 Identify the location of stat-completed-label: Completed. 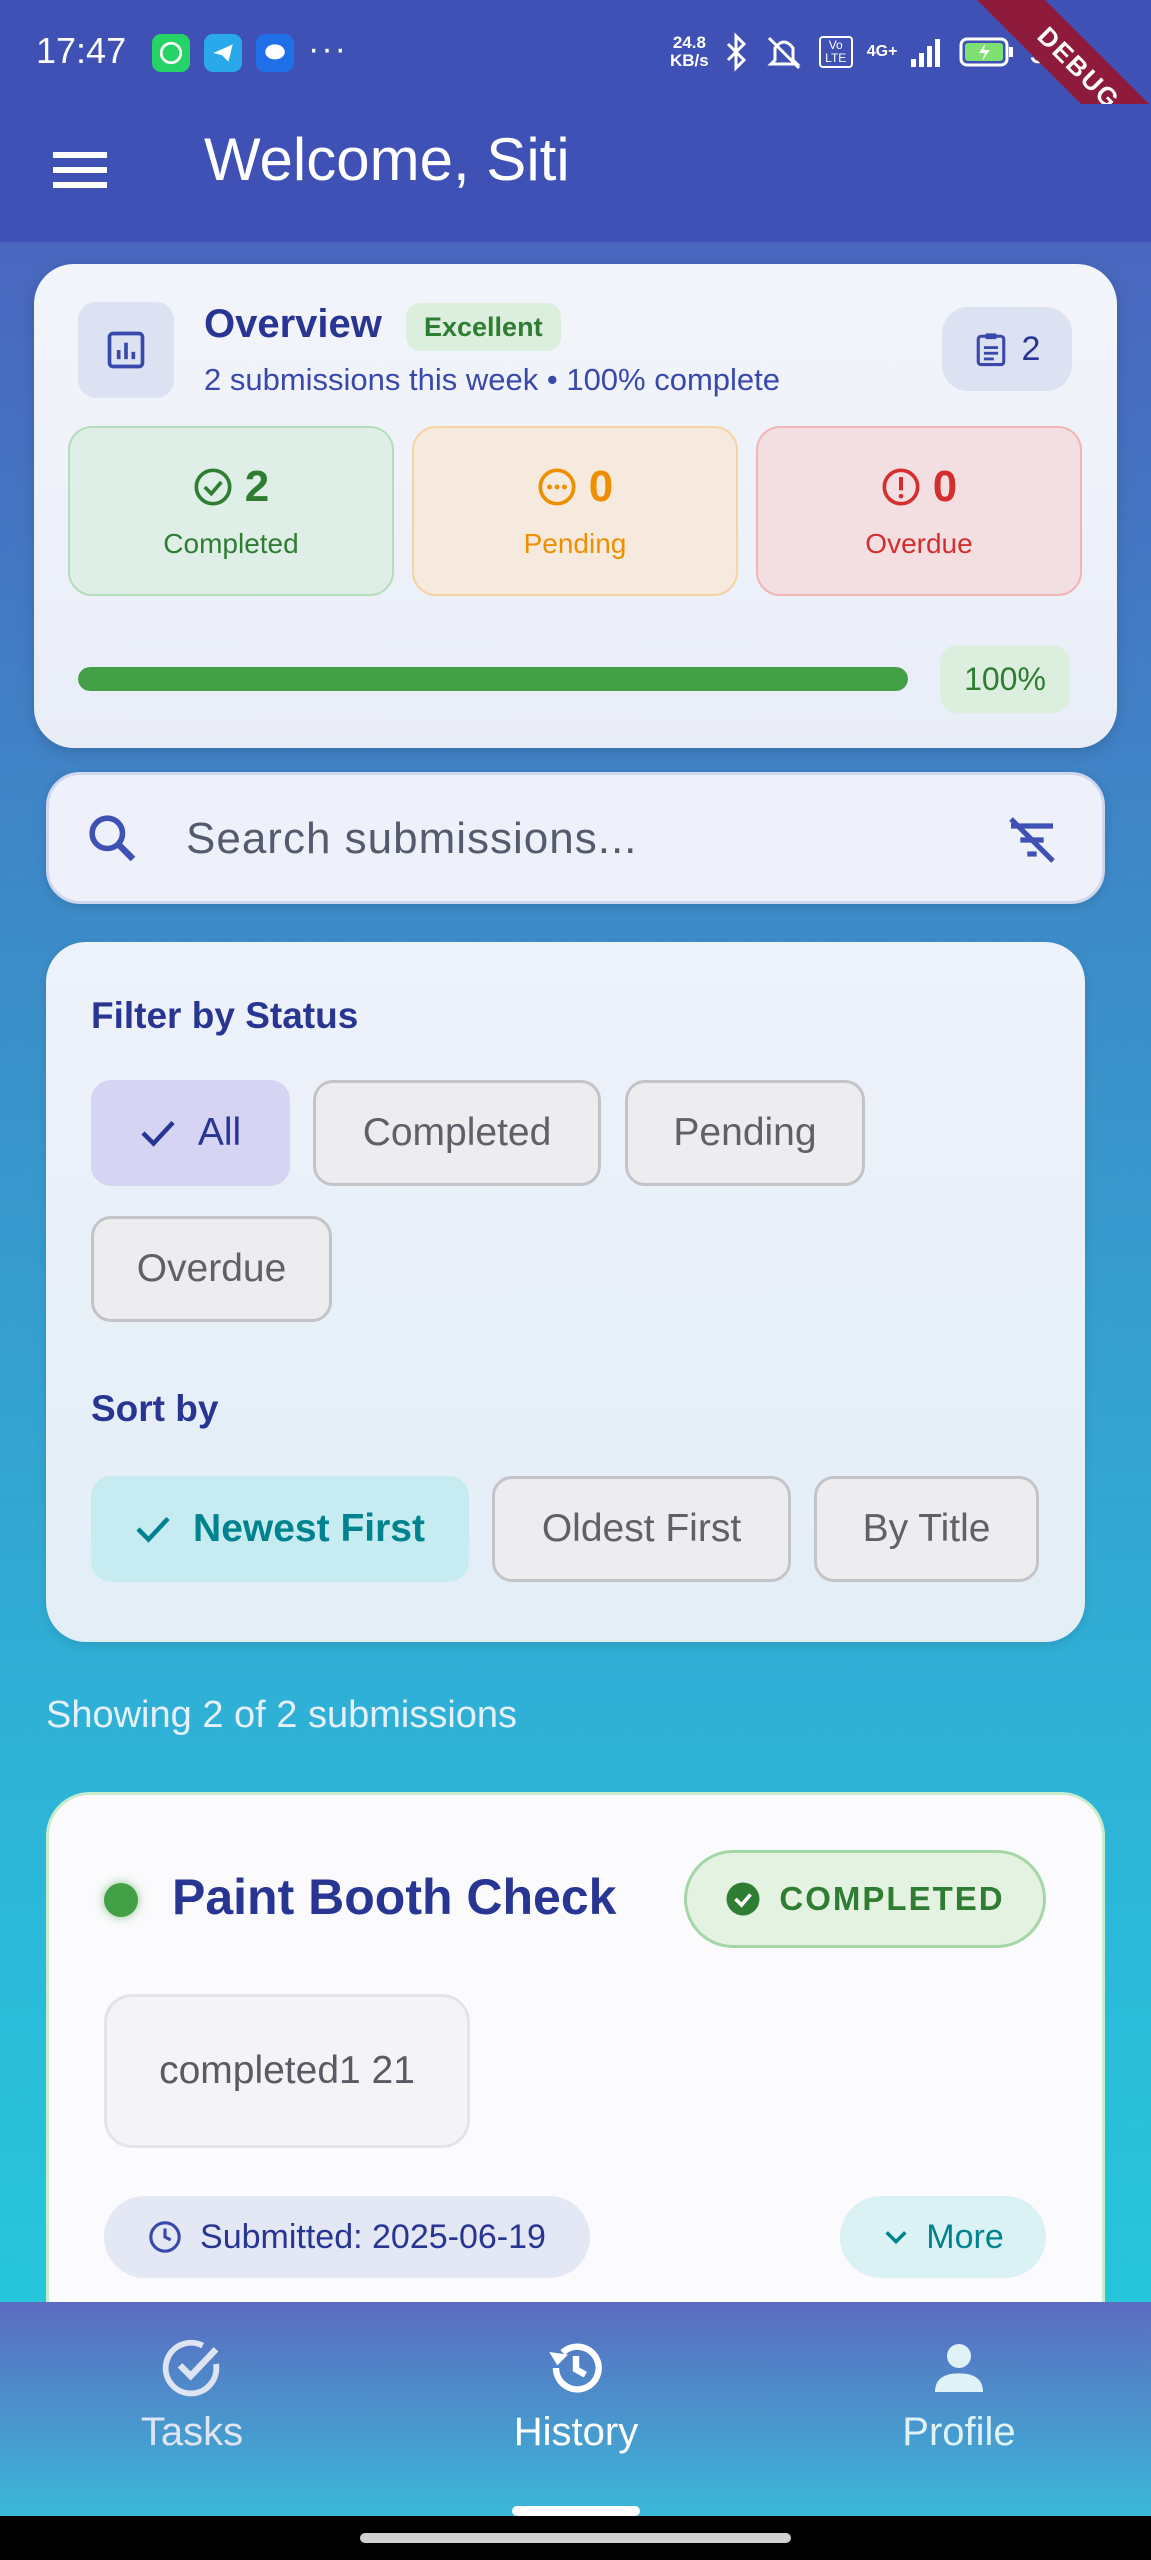
(231, 543).